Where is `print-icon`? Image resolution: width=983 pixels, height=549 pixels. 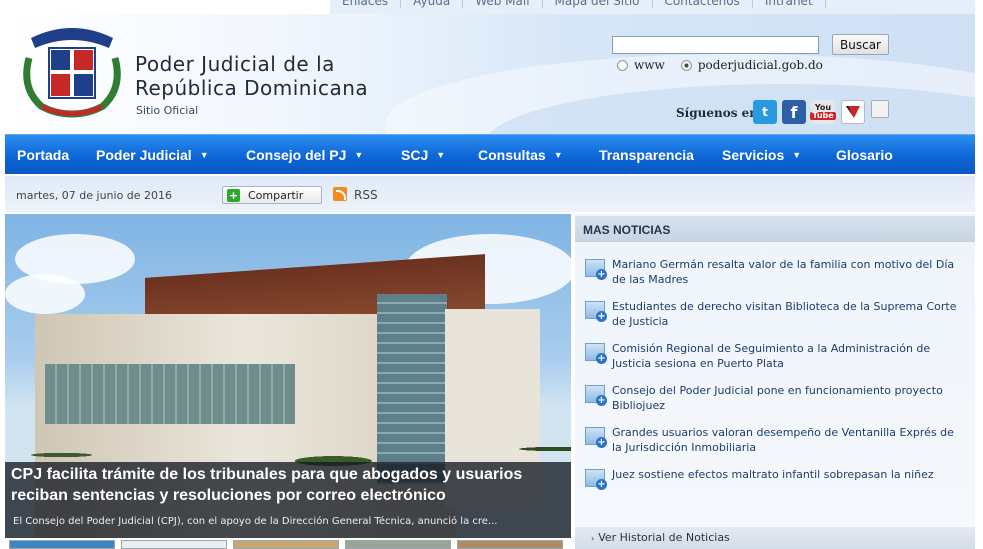 print-icon is located at coordinates (880, 109).